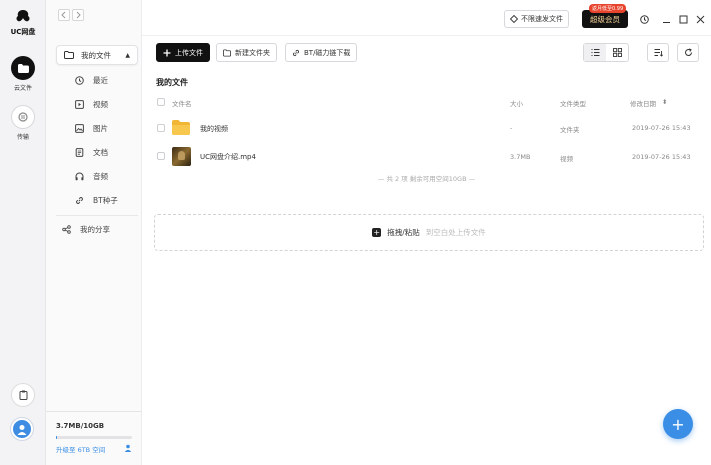  I want to click on plus-icon: +, so click(678, 424).